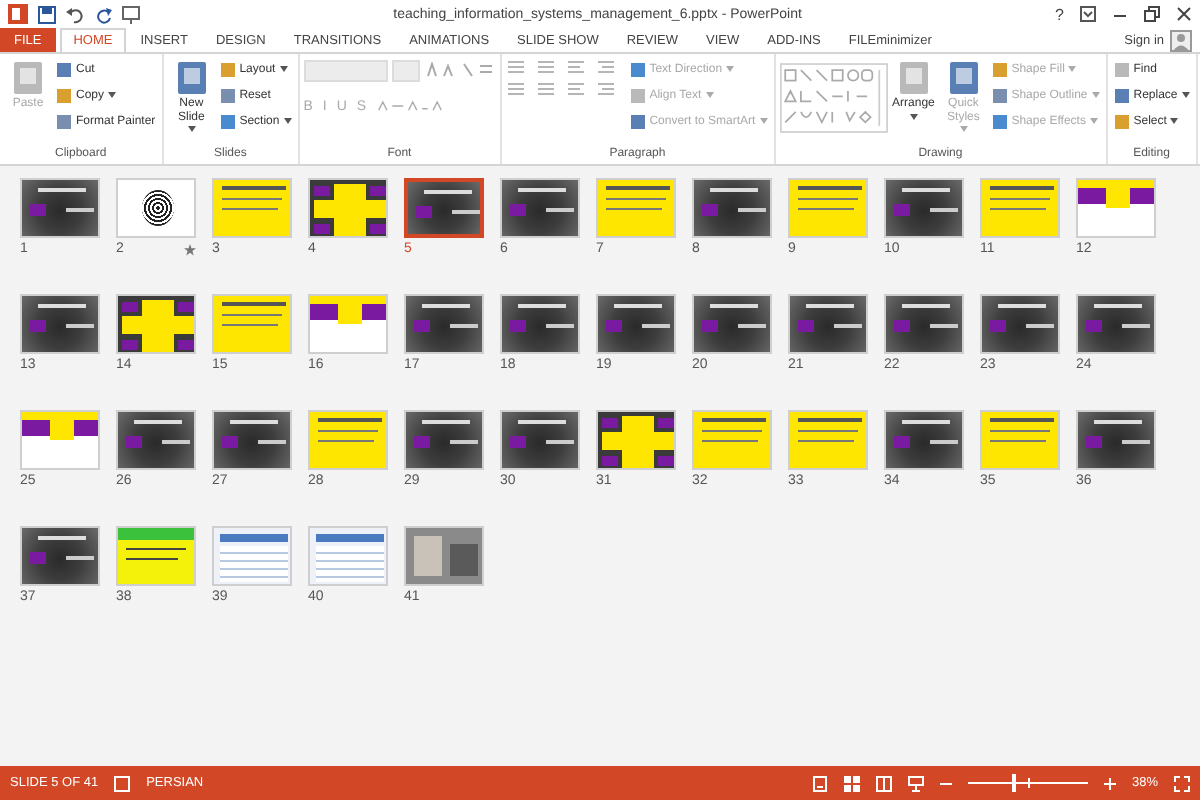 This screenshot has height=800, width=1200. What do you see at coordinates (1181, 40) in the screenshot?
I see `avatar-icon` at bounding box center [1181, 40].